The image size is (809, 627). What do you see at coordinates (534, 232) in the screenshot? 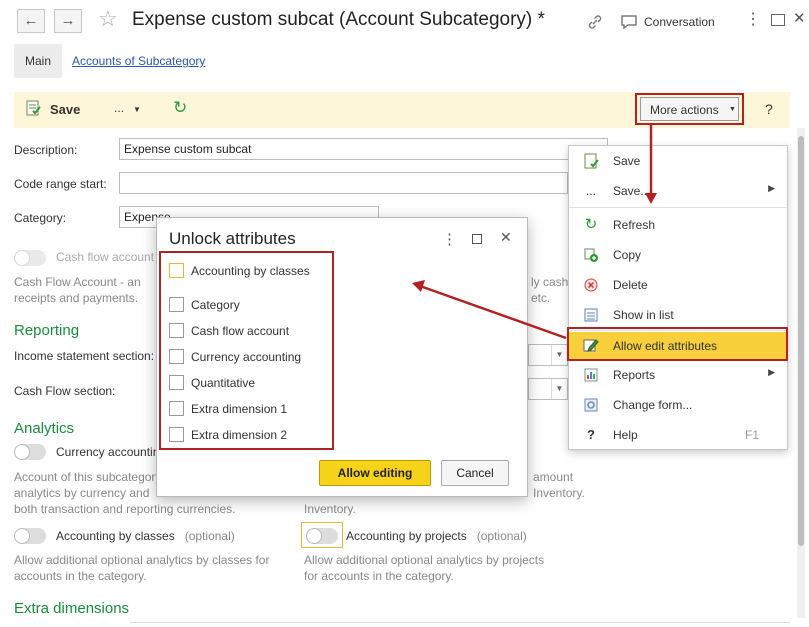
I see `annotation-arrows` at bounding box center [534, 232].